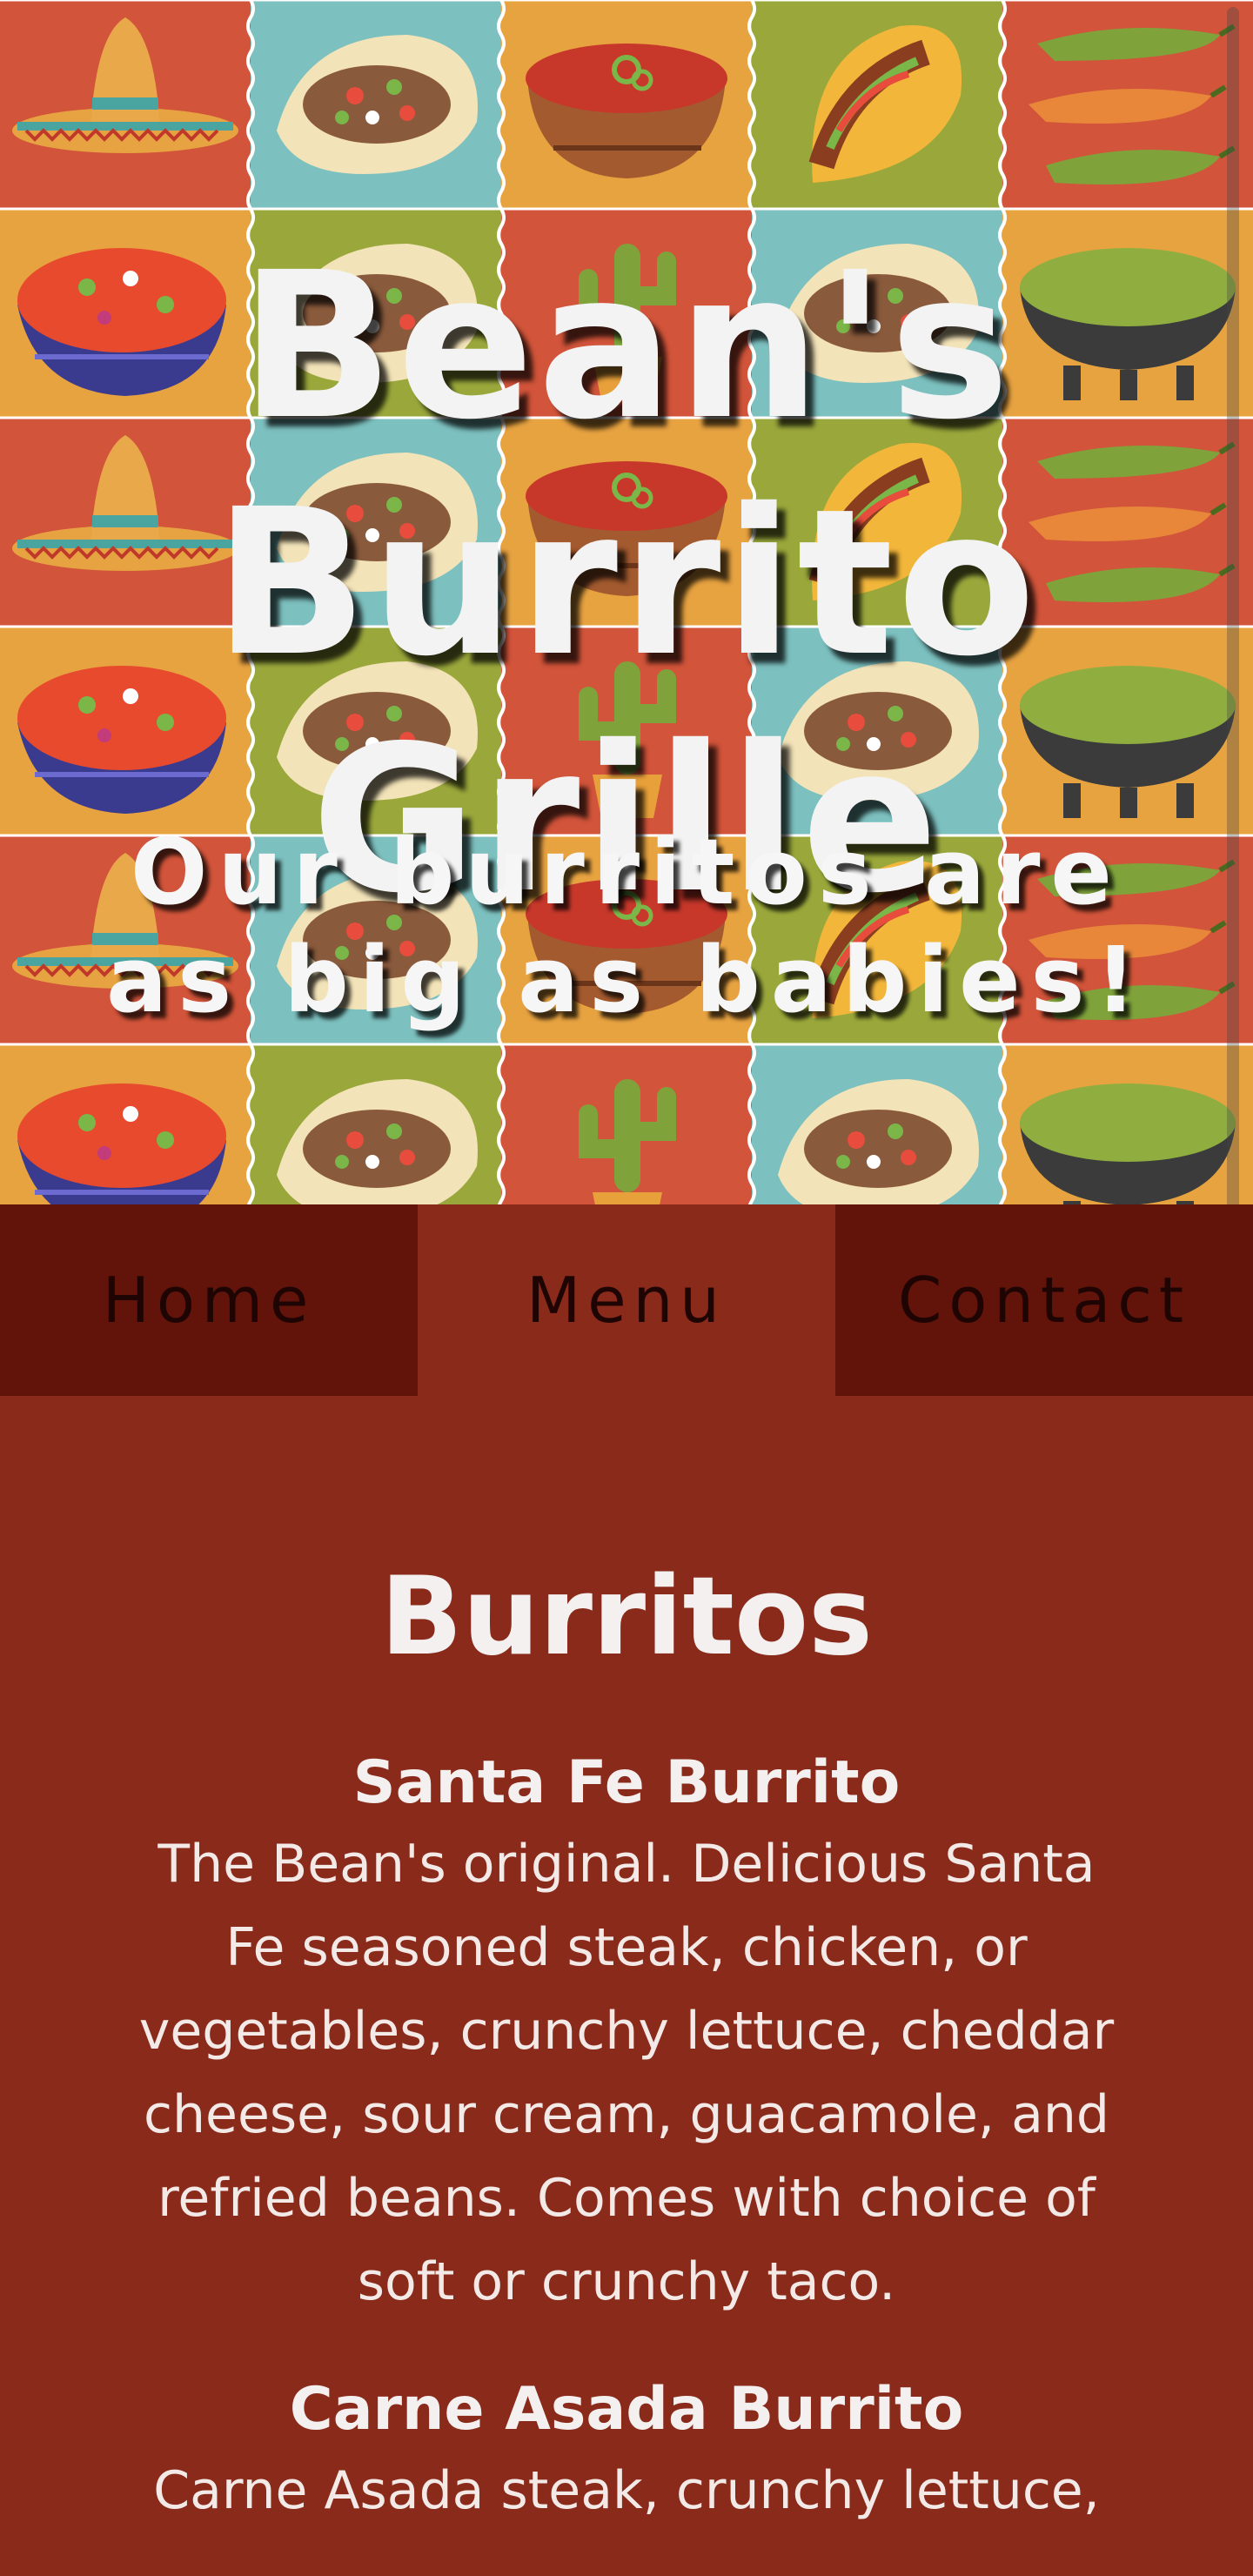  I want to click on pico-bowl-icon, so click(121, 1144).